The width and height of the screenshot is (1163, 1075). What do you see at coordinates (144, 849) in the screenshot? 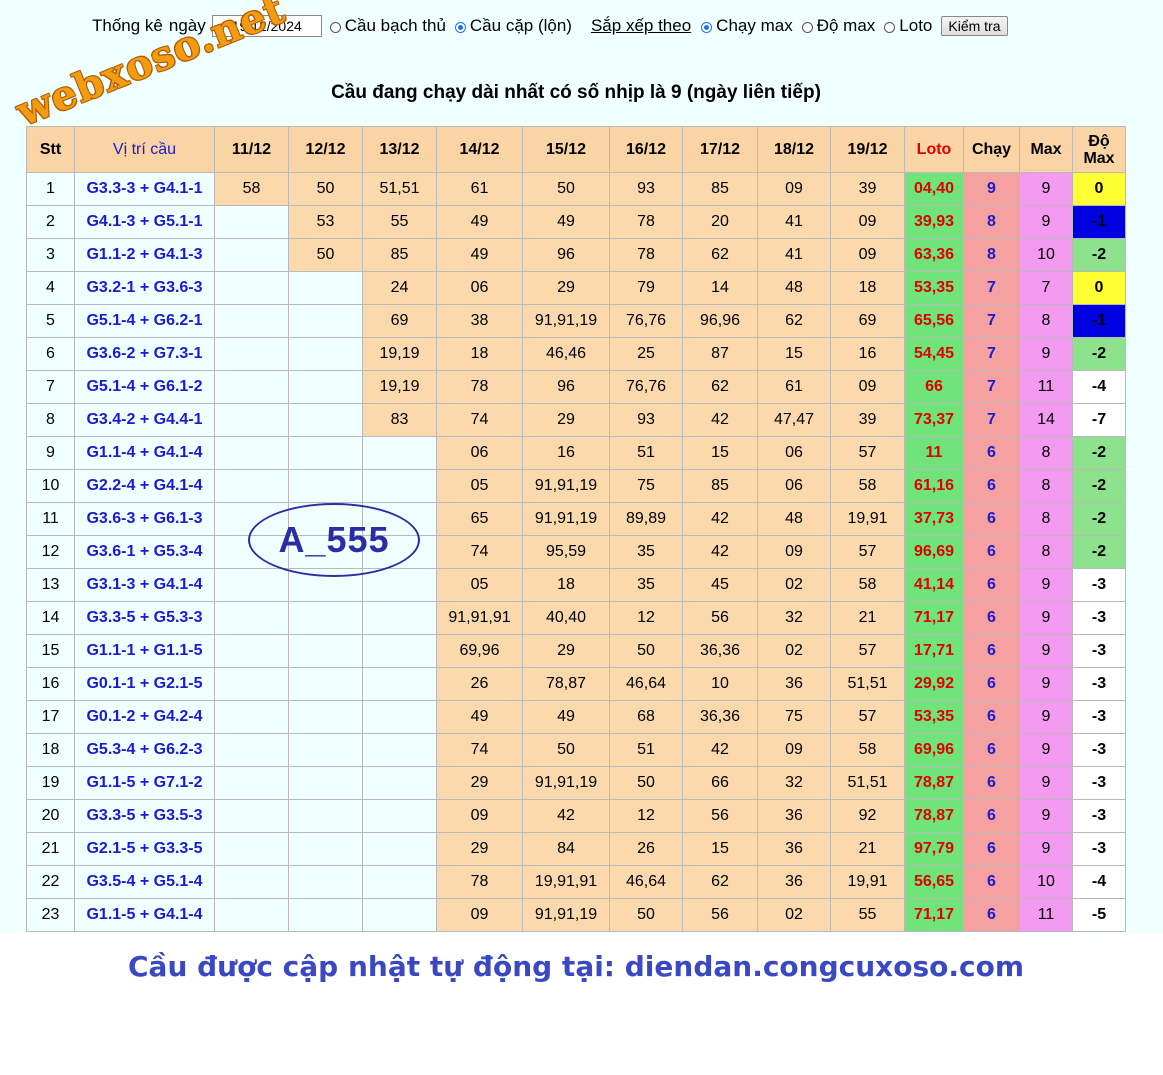
I see `position-link: G2.1-5 + G3.3-5` at bounding box center [144, 849].